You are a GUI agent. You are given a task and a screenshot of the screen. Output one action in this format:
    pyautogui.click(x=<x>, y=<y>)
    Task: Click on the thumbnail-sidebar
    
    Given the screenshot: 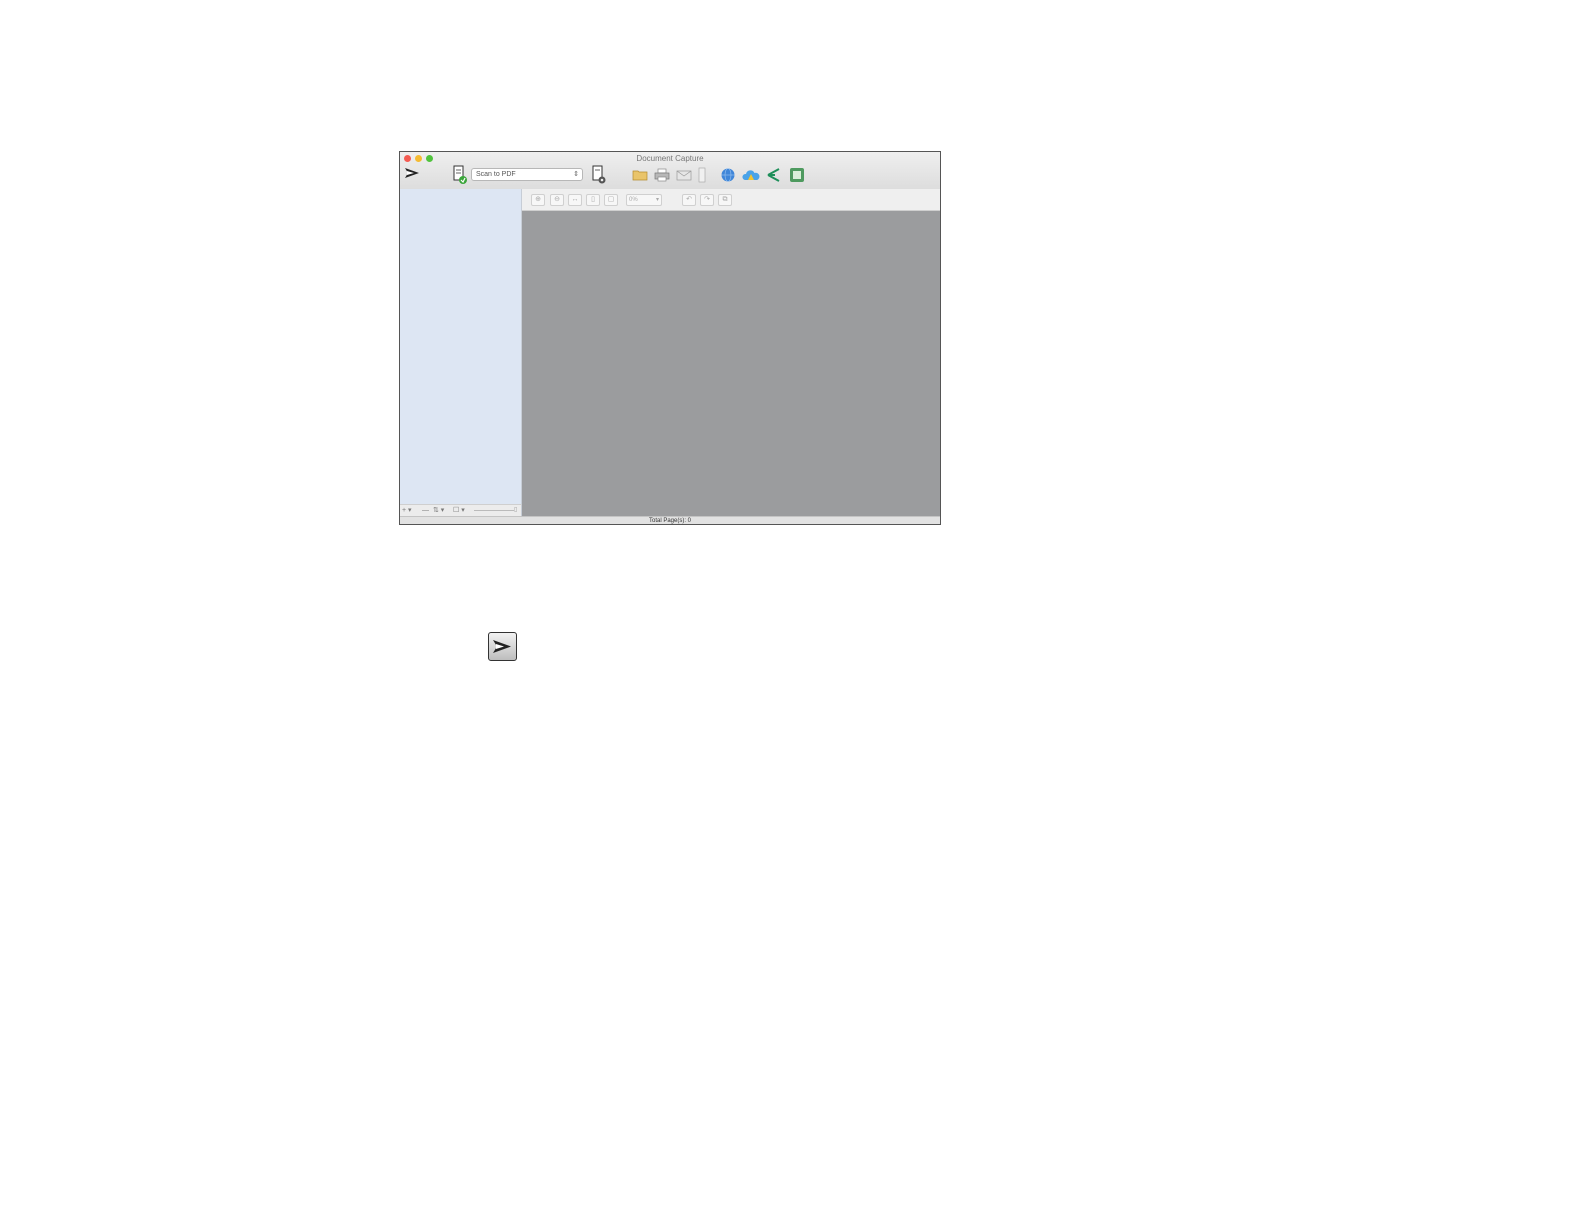 What is the action you would take?
    pyautogui.click(x=461, y=346)
    